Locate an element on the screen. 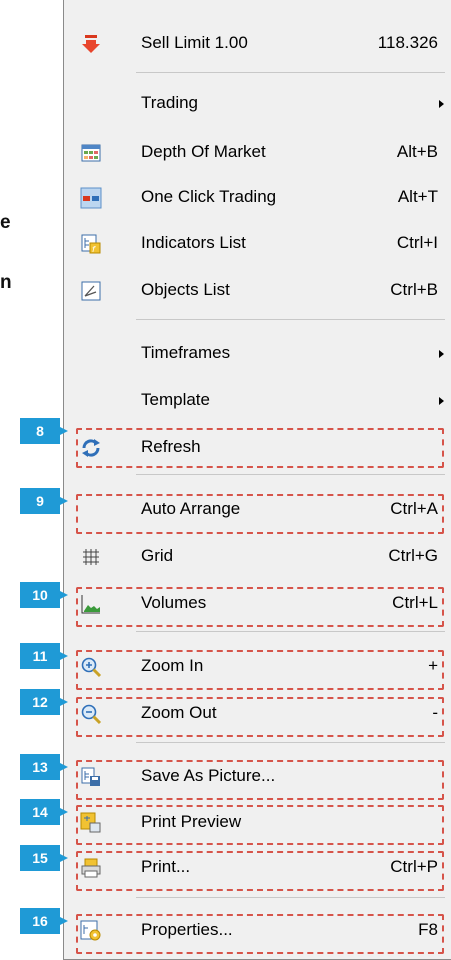  depth-of-market-icon is located at coordinates (91, 153).